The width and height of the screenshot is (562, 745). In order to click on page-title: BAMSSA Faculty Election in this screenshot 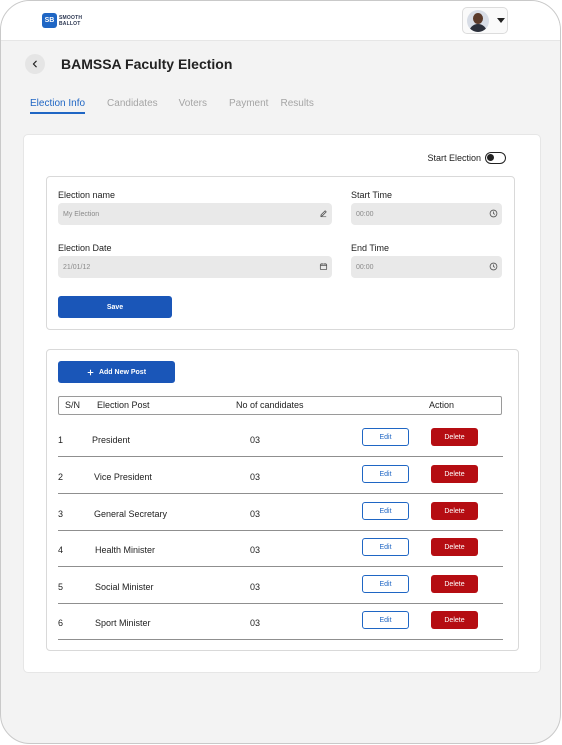, I will do `click(147, 64)`.